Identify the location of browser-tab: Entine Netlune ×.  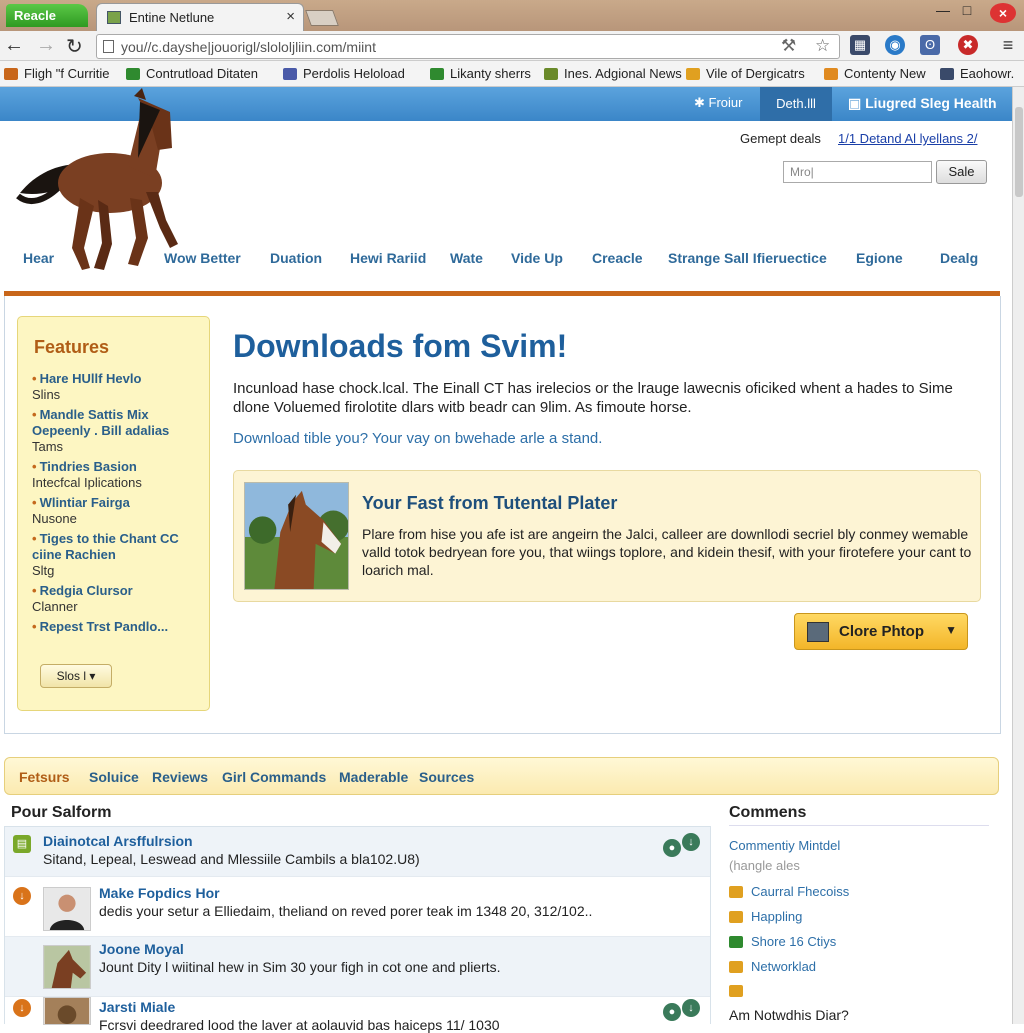
(200, 17).